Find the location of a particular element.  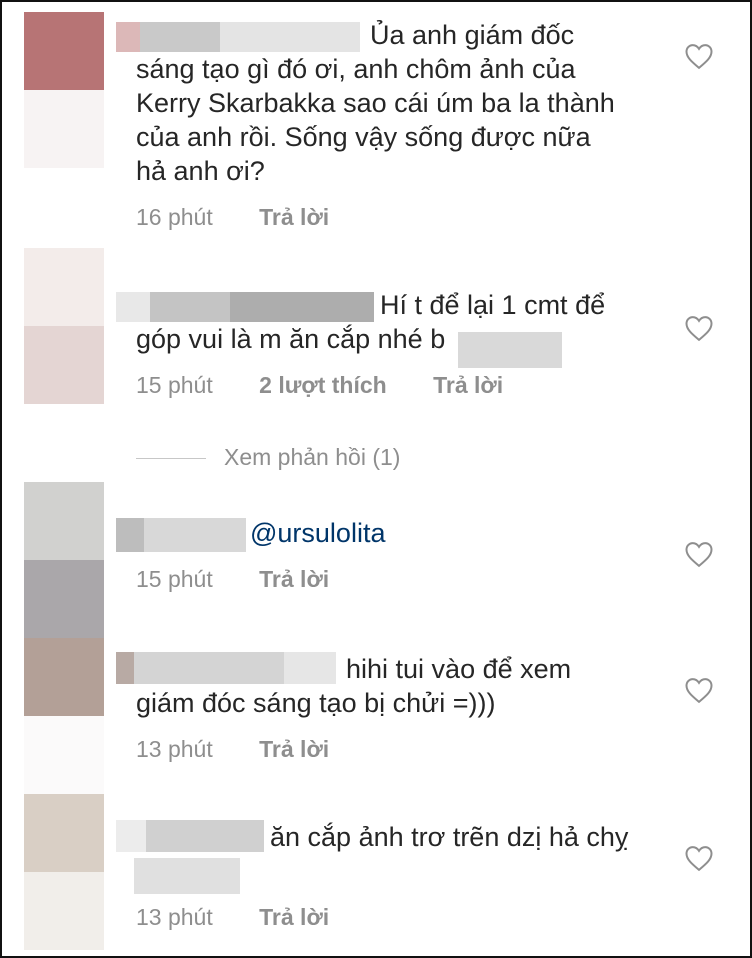

view-replies-button: Xem phản hồi (1) is located at coordinates (336, 459).